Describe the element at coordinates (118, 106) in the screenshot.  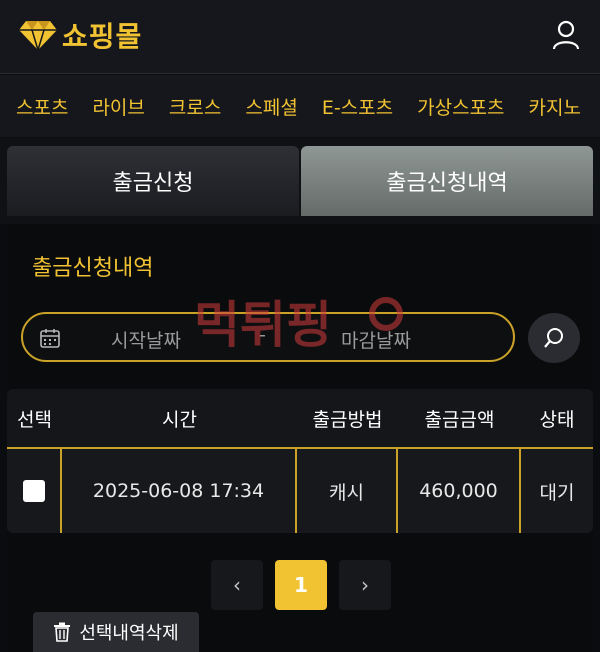
I see `nav-item-live: 라이브` at that location.